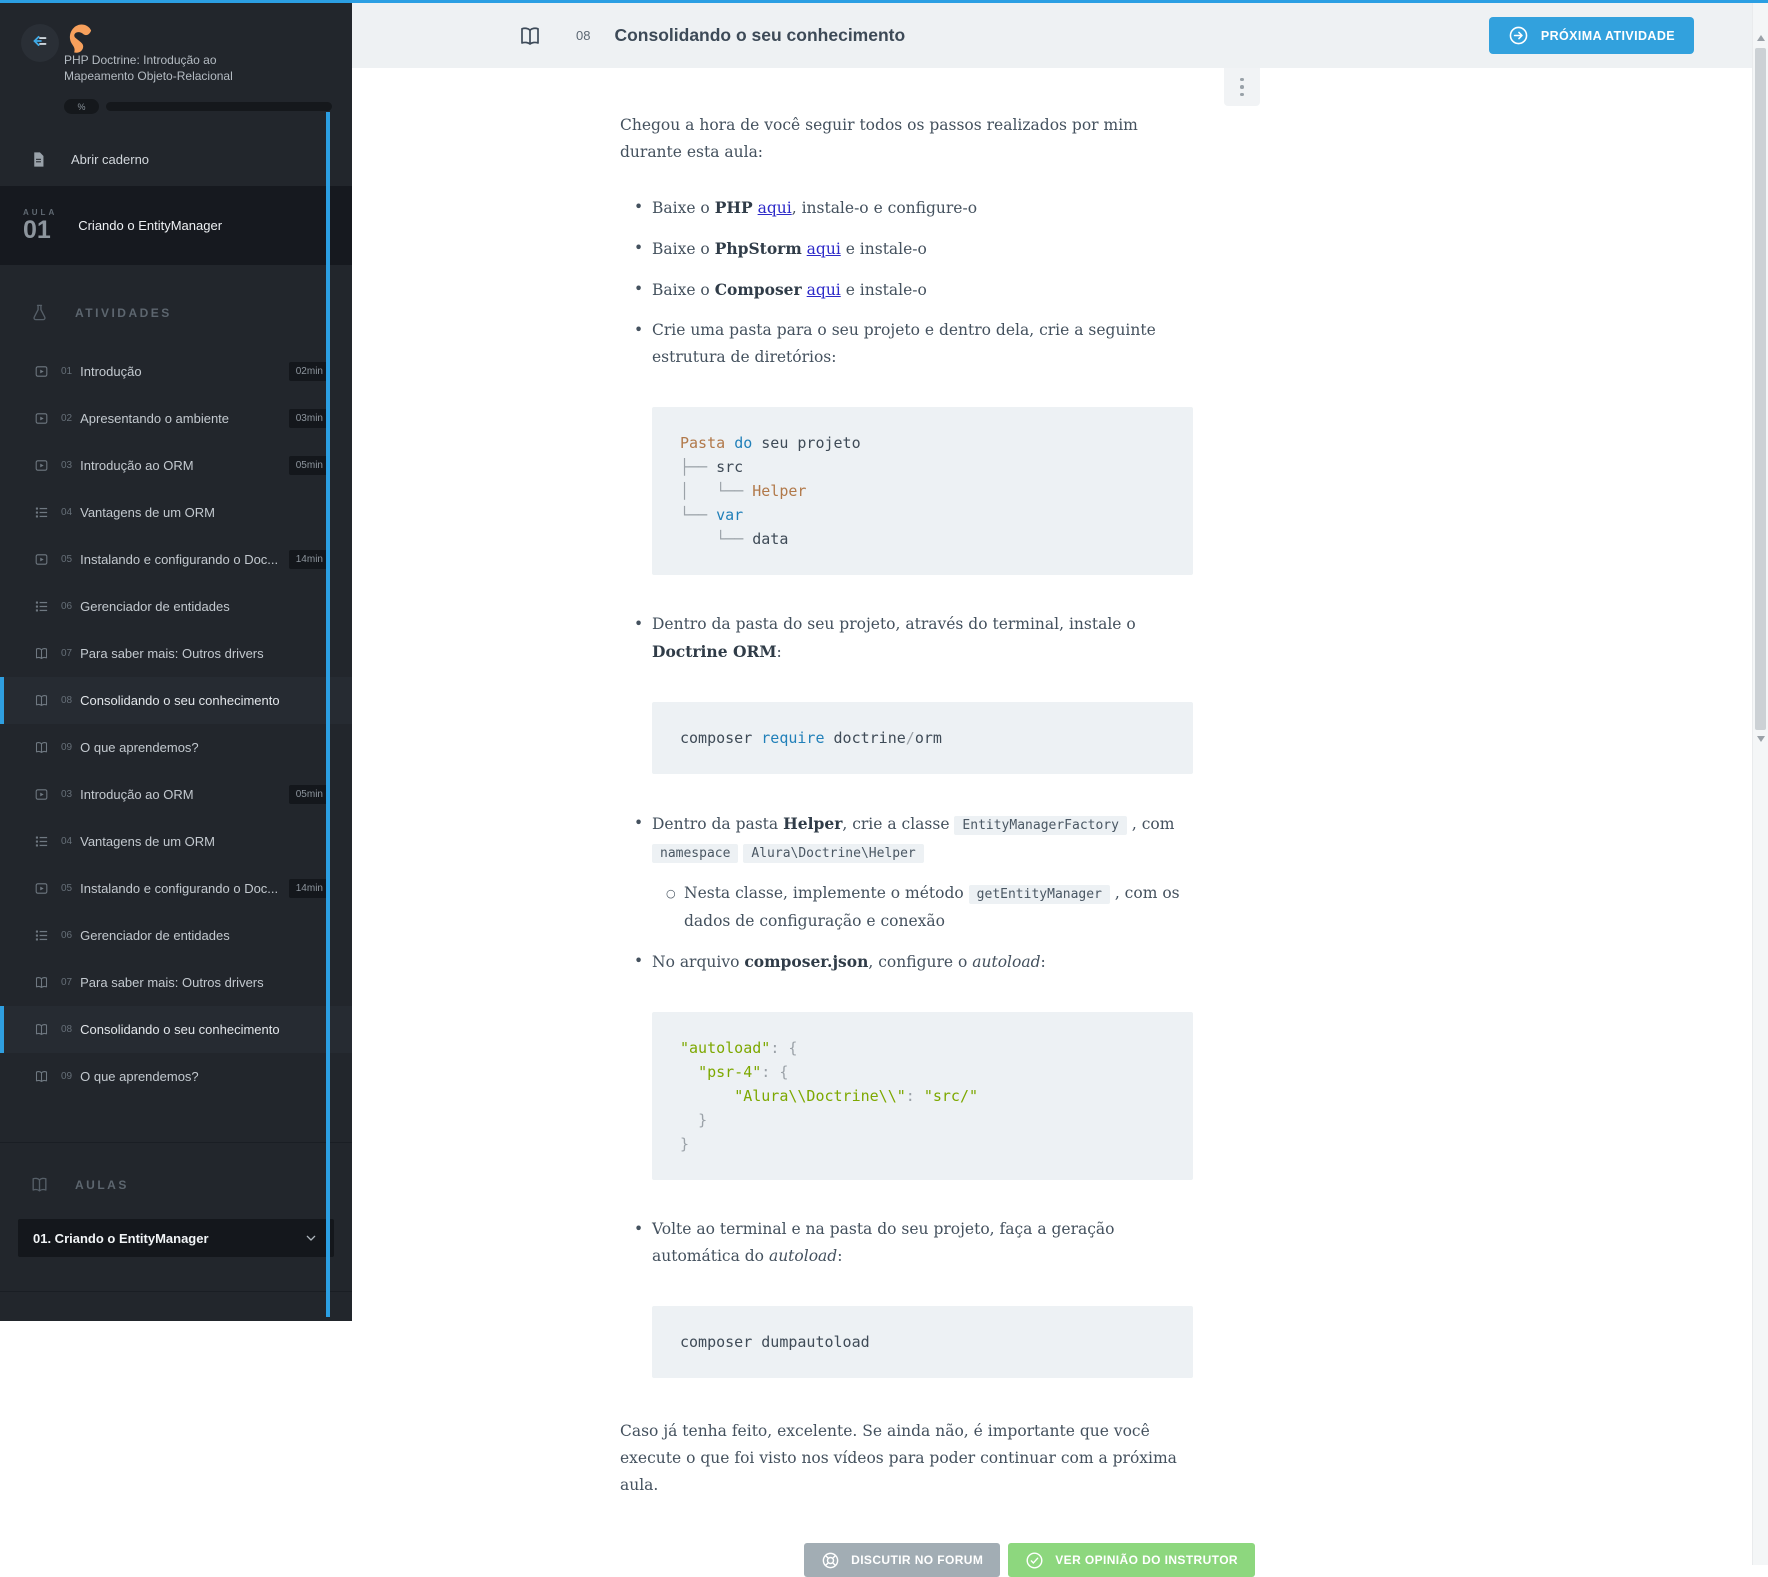 The image size is (1768, 1577). I want to click on progress-bar, so click(219, 106).